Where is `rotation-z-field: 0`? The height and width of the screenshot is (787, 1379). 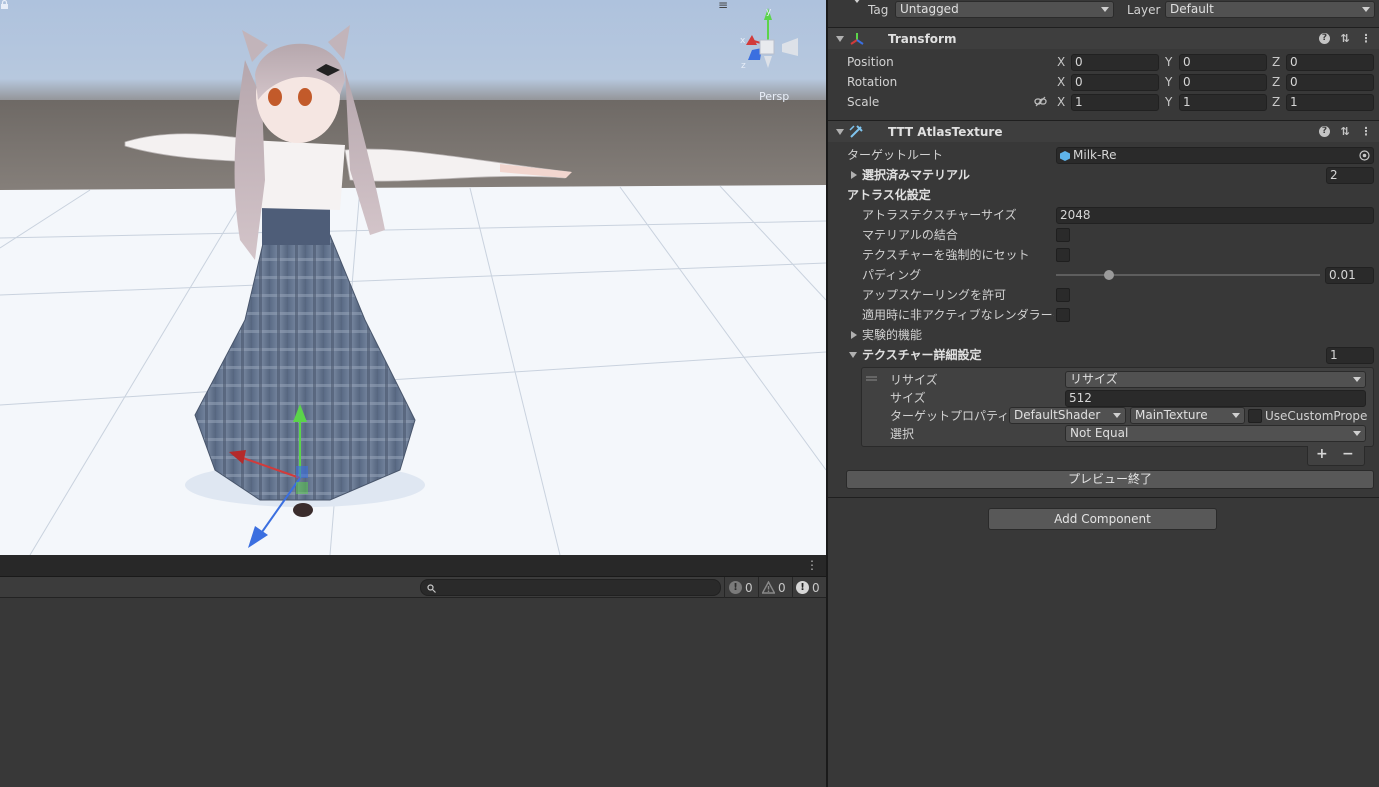 rotation-z-field: 0 is located at coordinates (1330, 82).